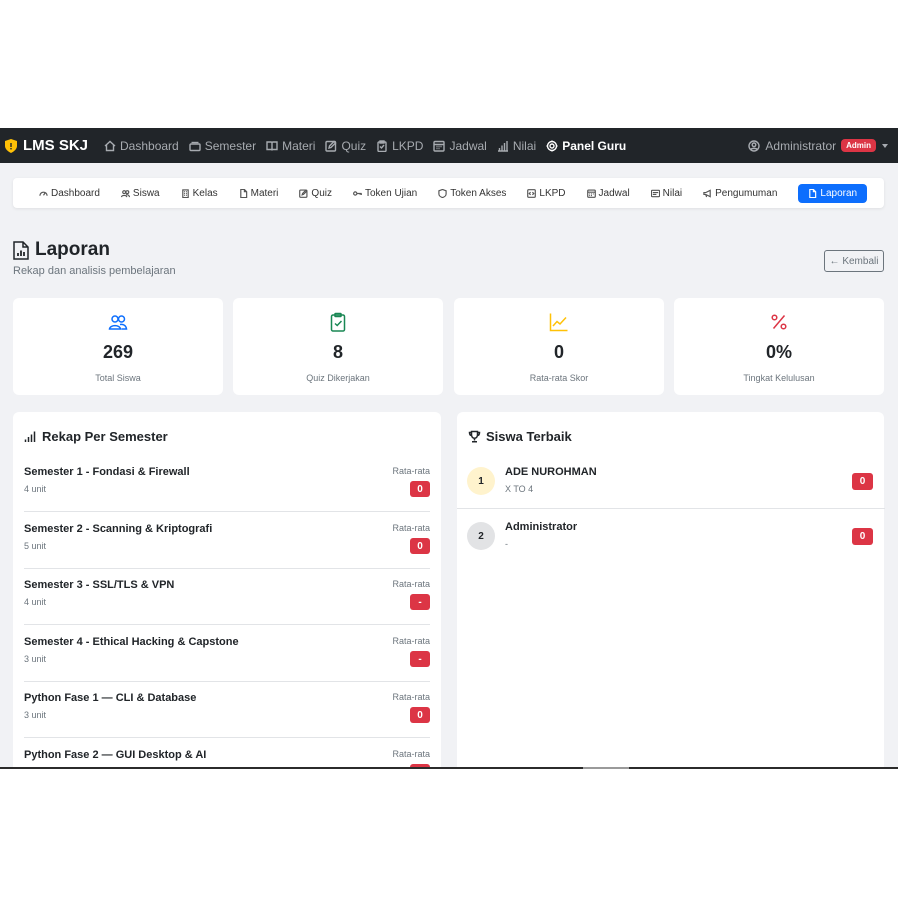 Image resolution: width=898 pixels, height=898 pixels. What do you see at coordinates (442, 193) in the screenshot?
I see `shield-icon` at bounding box center [442, 193].